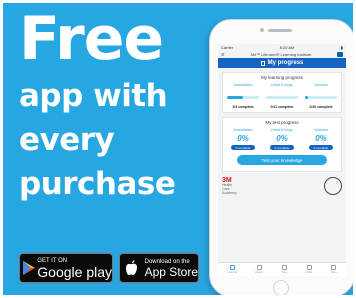 Image resolution: width=356 pixels, height=298 pixels. What do you see at coordinates (341, 47) in the screenshot?
I see `battery-icon: ▮` at bounding box center [341, 47].